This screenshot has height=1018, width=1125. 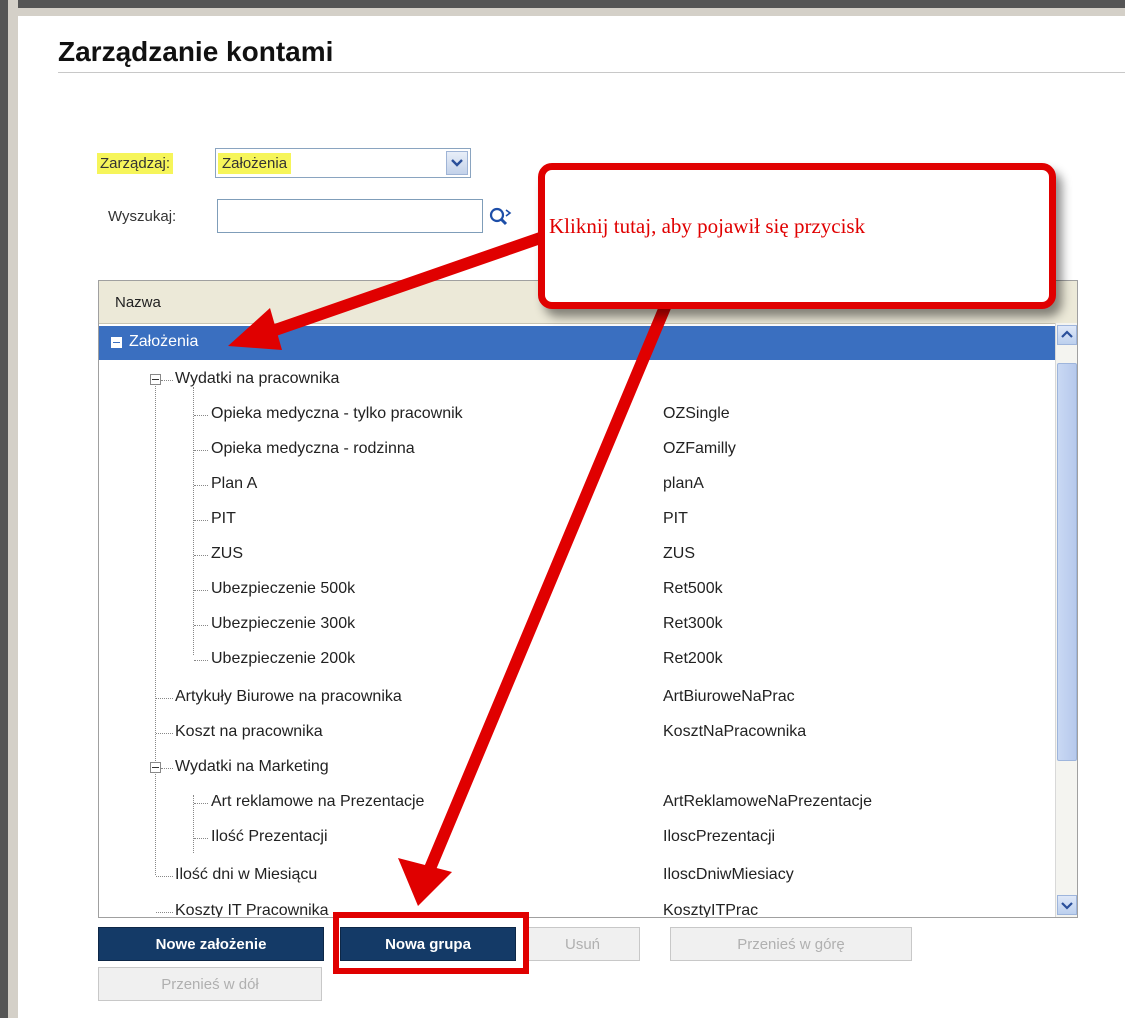 I want to click on callout-text: Kliknij tutaj, aby pojawił się przycisk, so click(x=707, y=226).